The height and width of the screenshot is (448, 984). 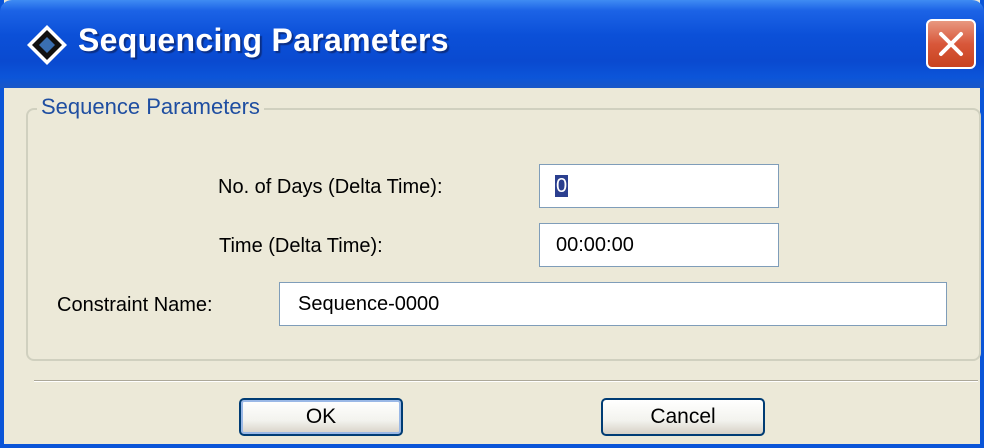 What do you see at coordinates (659, 186) in the screenshot?
I see `days-field: 0` at bounding box center [659, 186].